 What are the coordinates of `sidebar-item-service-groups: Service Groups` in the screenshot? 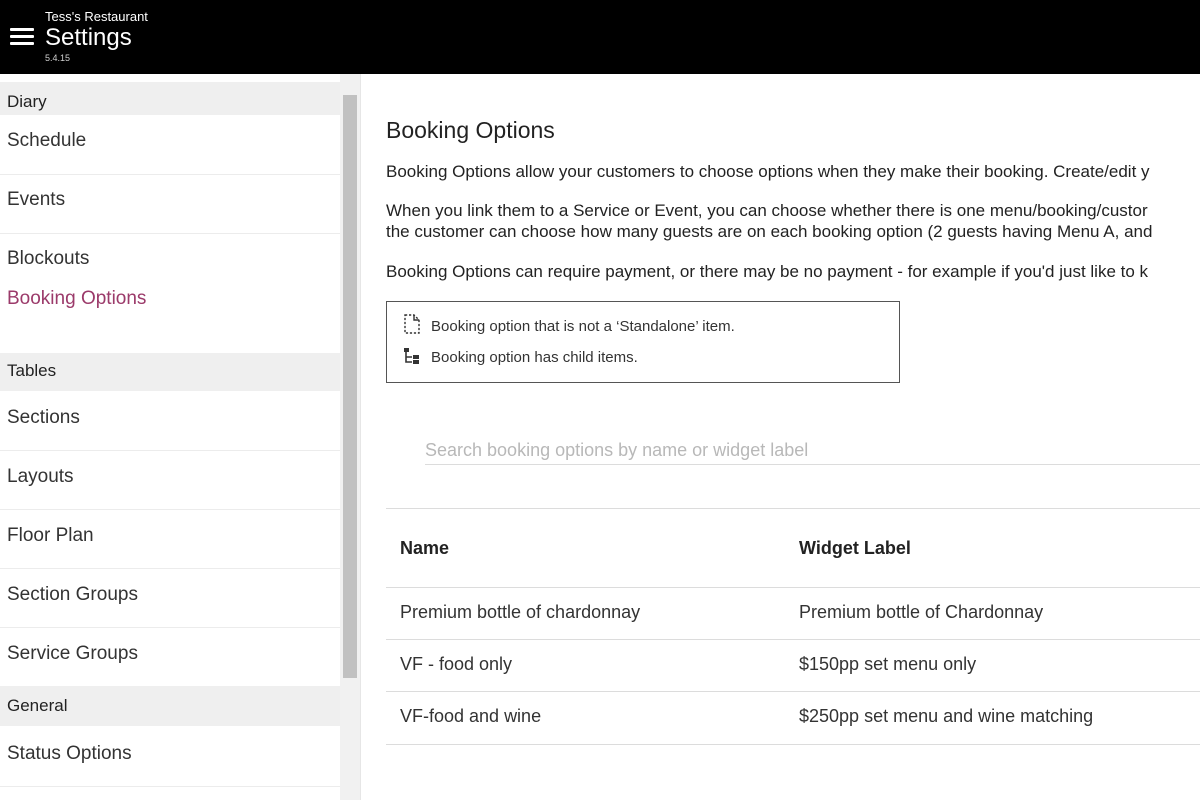 It's located at (170, 654).